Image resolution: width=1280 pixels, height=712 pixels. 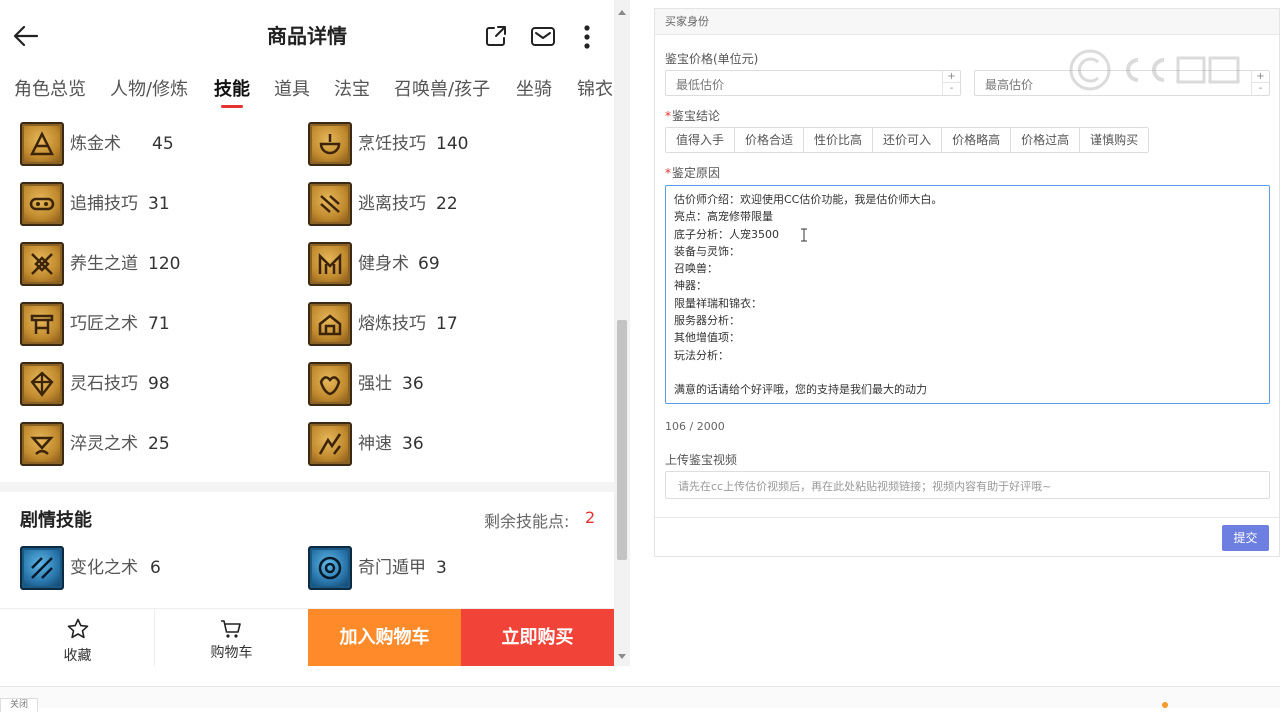 I want to click on reason-line: 满意的话请给个好评哦，您的支持是我们最大的动力, so click(x=800, y=390).